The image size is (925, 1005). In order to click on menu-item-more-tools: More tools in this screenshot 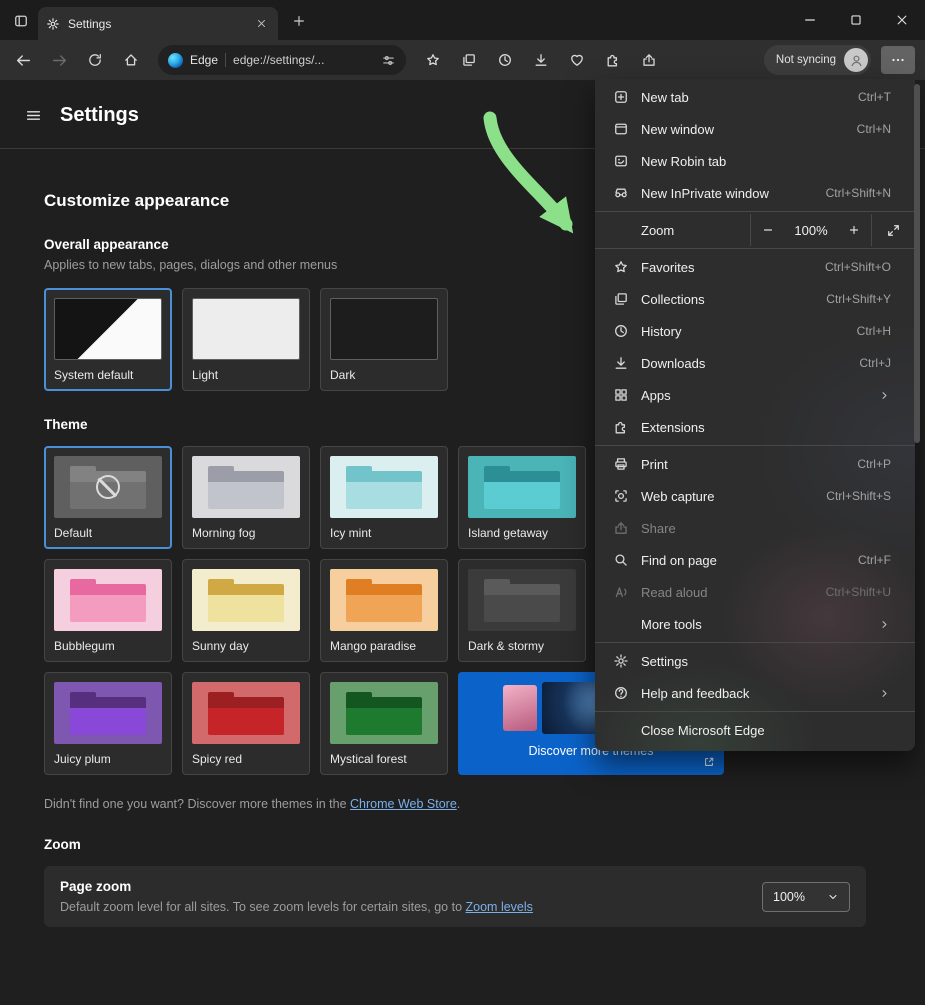, I will do `click(755, 624)`.